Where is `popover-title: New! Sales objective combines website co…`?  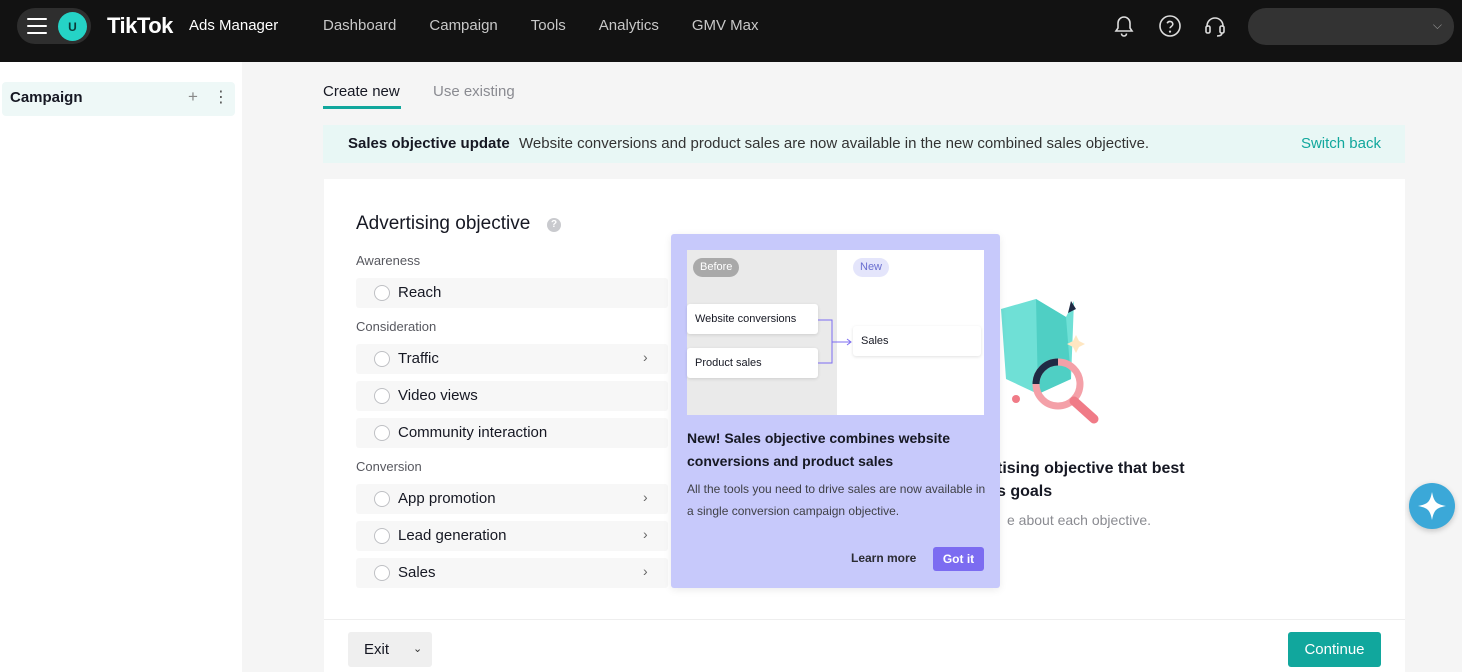
popover-title: New! Sales objective combines website co… is located at coordinates (818, 449).